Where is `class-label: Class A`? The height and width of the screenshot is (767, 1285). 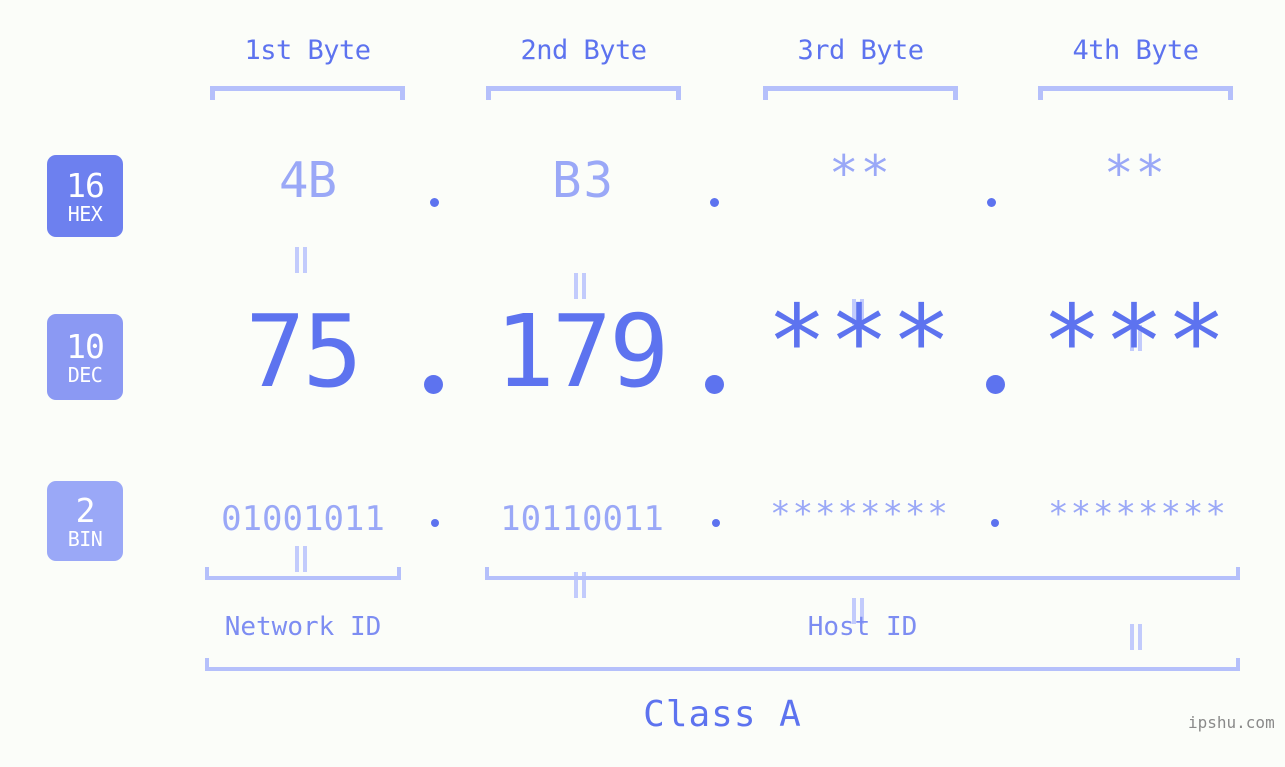 class-label: Class A is located at coordinates (722, 714).